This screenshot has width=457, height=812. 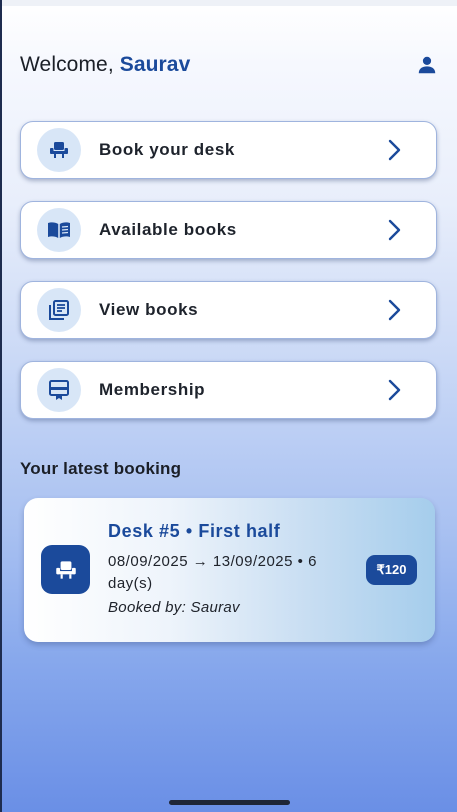 I want to click on open-book-icon, so click(x=59, y=230).